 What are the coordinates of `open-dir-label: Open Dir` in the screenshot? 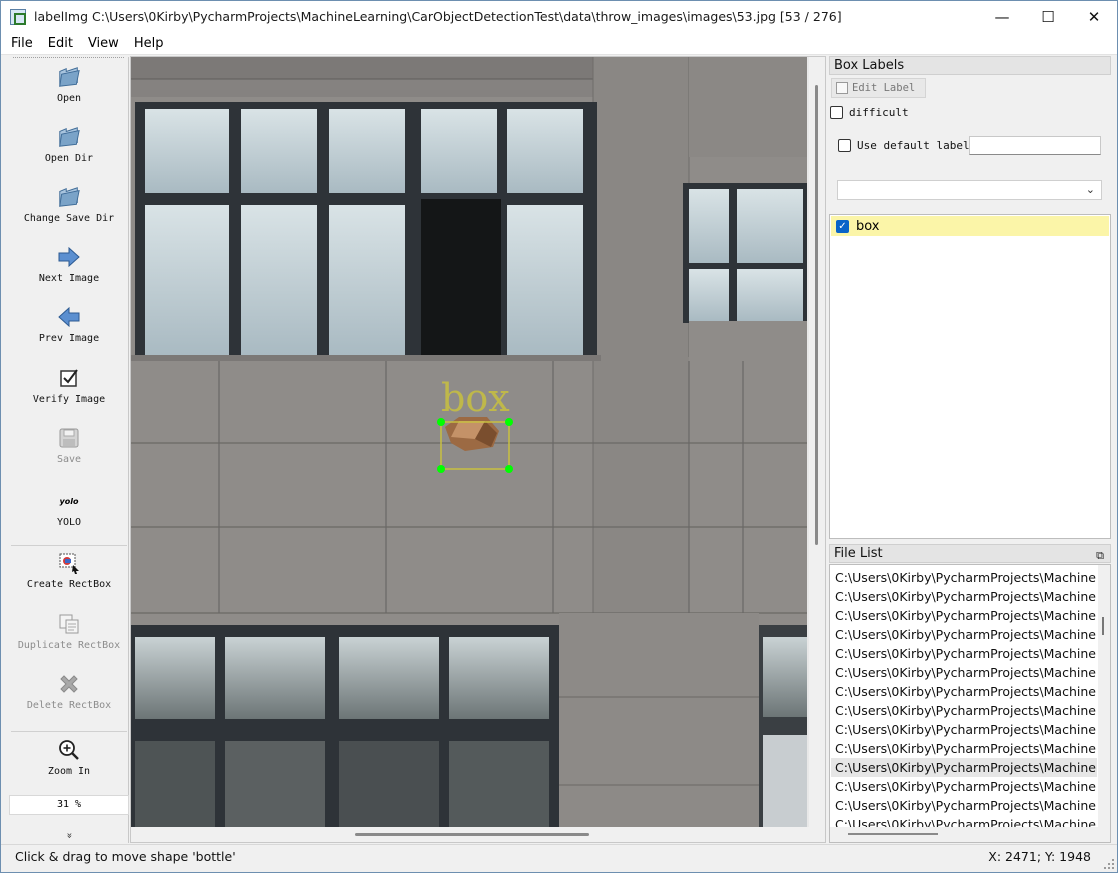 It's located at (69, 158).